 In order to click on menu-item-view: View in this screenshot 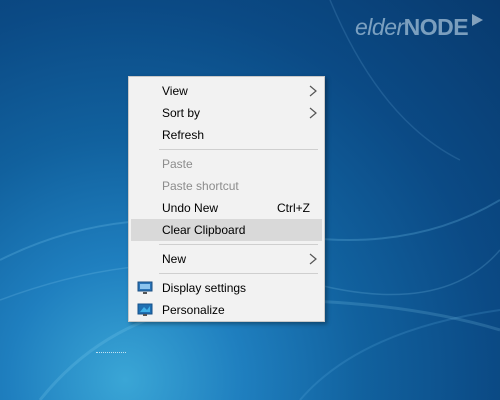, I will do `click(226, 91)`.